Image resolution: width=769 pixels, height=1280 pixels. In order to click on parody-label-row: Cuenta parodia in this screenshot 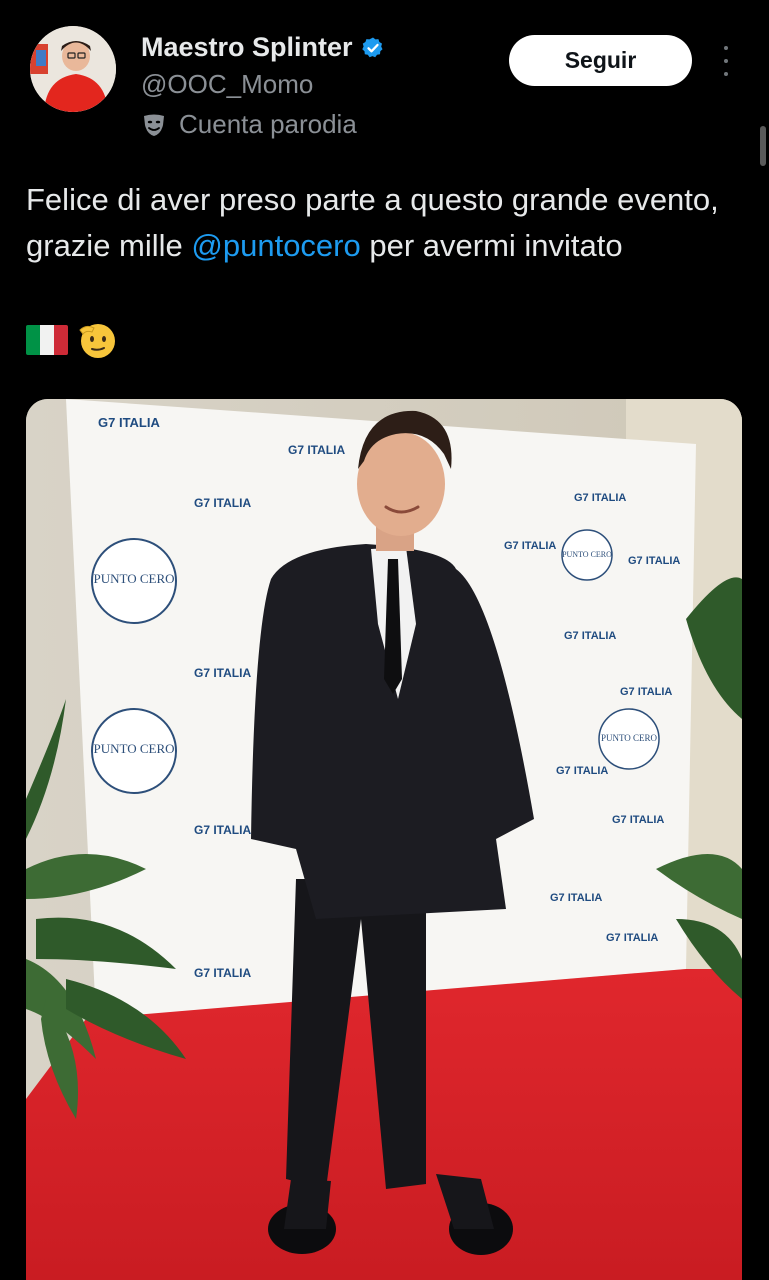, I will do `click(249, 124)`.